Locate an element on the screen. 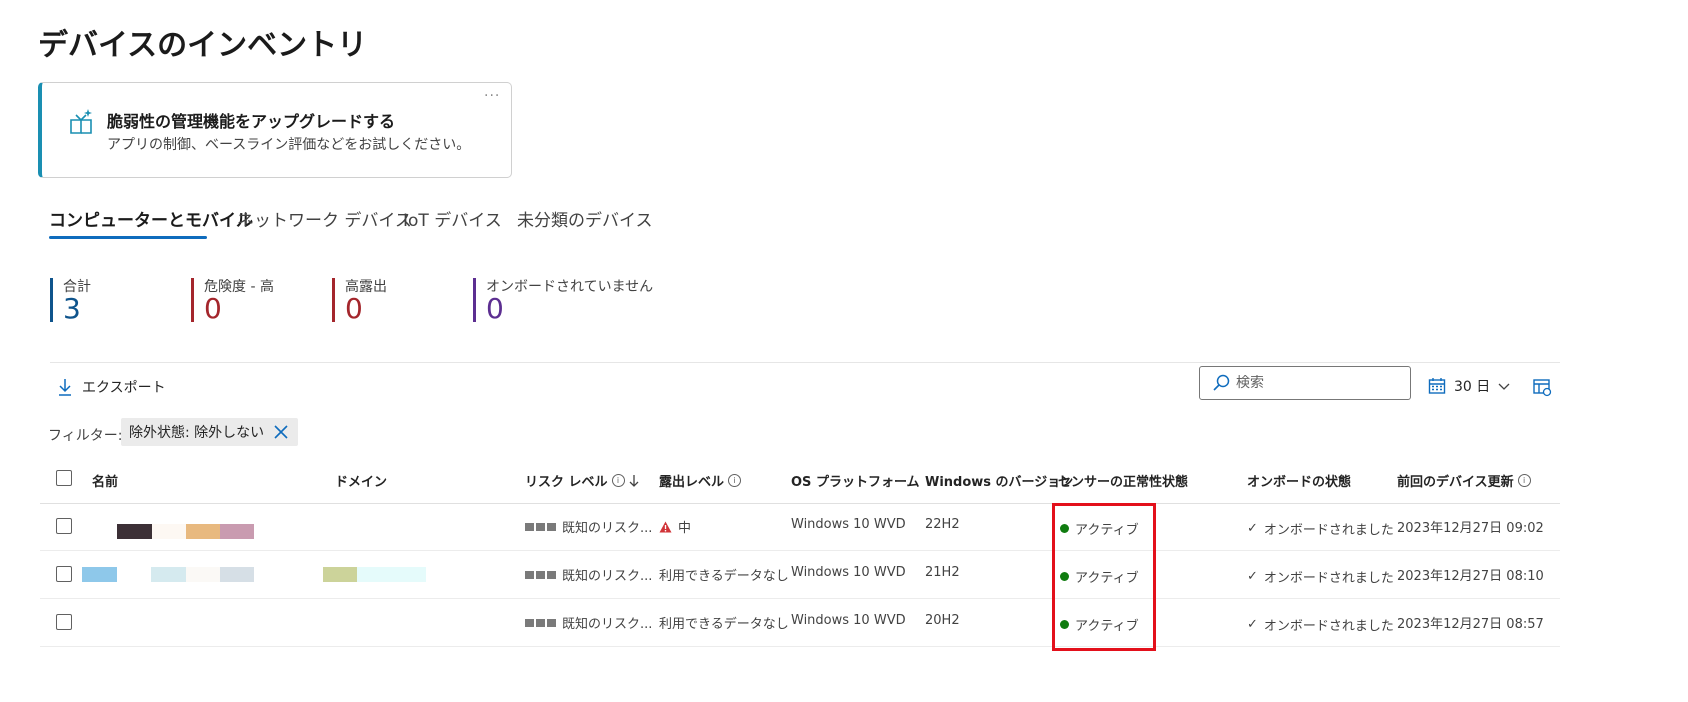  filter-chip-label: 除外状態: 除外しない is located at coordinates (197, 433).